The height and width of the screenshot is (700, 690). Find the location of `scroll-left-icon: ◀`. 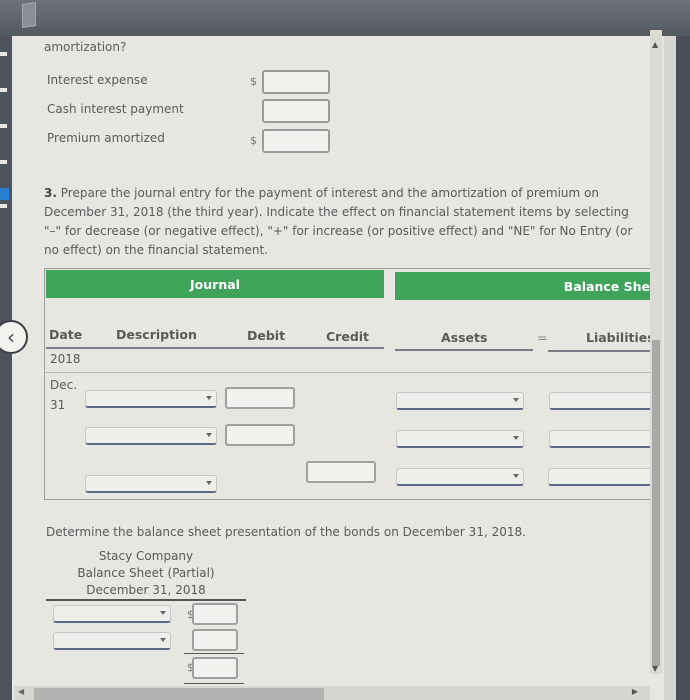

scroll-left-icon: ◀ is located at coordinates (21, 691).